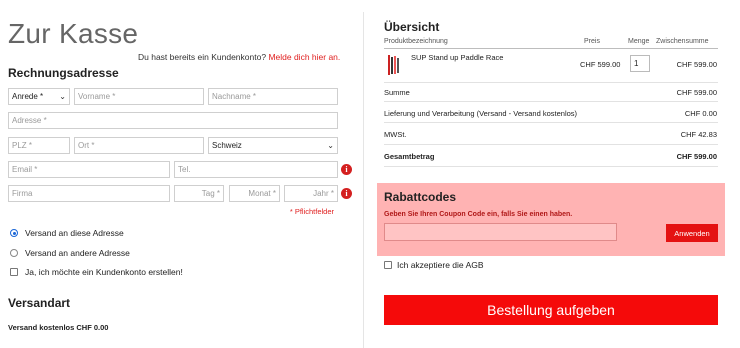 Image resolution: width=740 pixels, height=348 pixels. What do you see at coordinates (173, 120) in the screenshot?
I see `address-field` at bounding box center [173, 120].